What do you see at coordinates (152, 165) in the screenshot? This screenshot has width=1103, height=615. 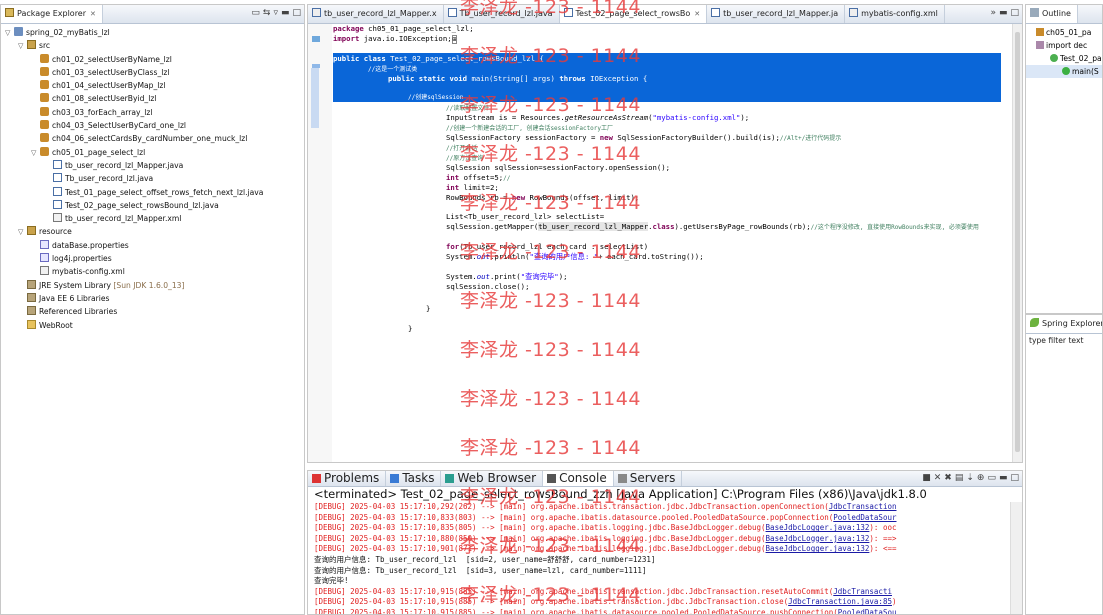 I see `tree-item: tb_user_record_lzl_Mapper.java` at bounding box center [152, 165].